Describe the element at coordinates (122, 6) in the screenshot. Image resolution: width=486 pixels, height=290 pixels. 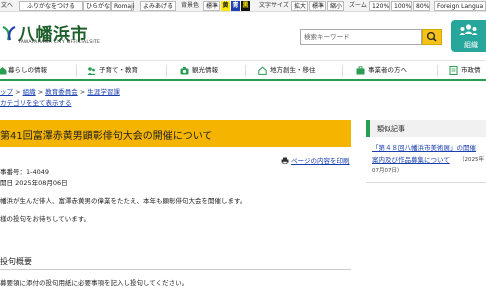
I see `romaji-button: Romaji` at that location.